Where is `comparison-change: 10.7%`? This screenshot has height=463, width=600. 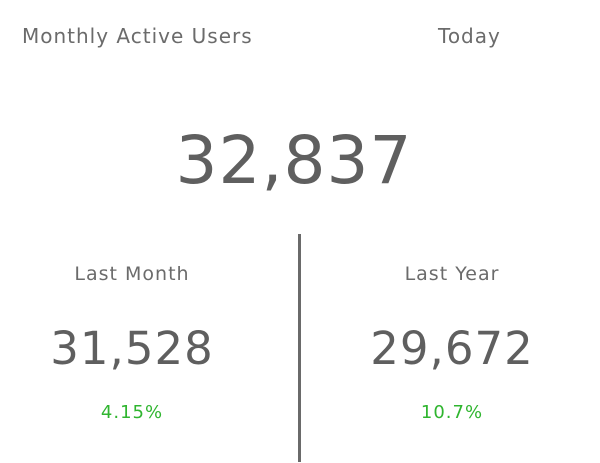 comparison-change: 10.7% is located at coordinates (452, 412).